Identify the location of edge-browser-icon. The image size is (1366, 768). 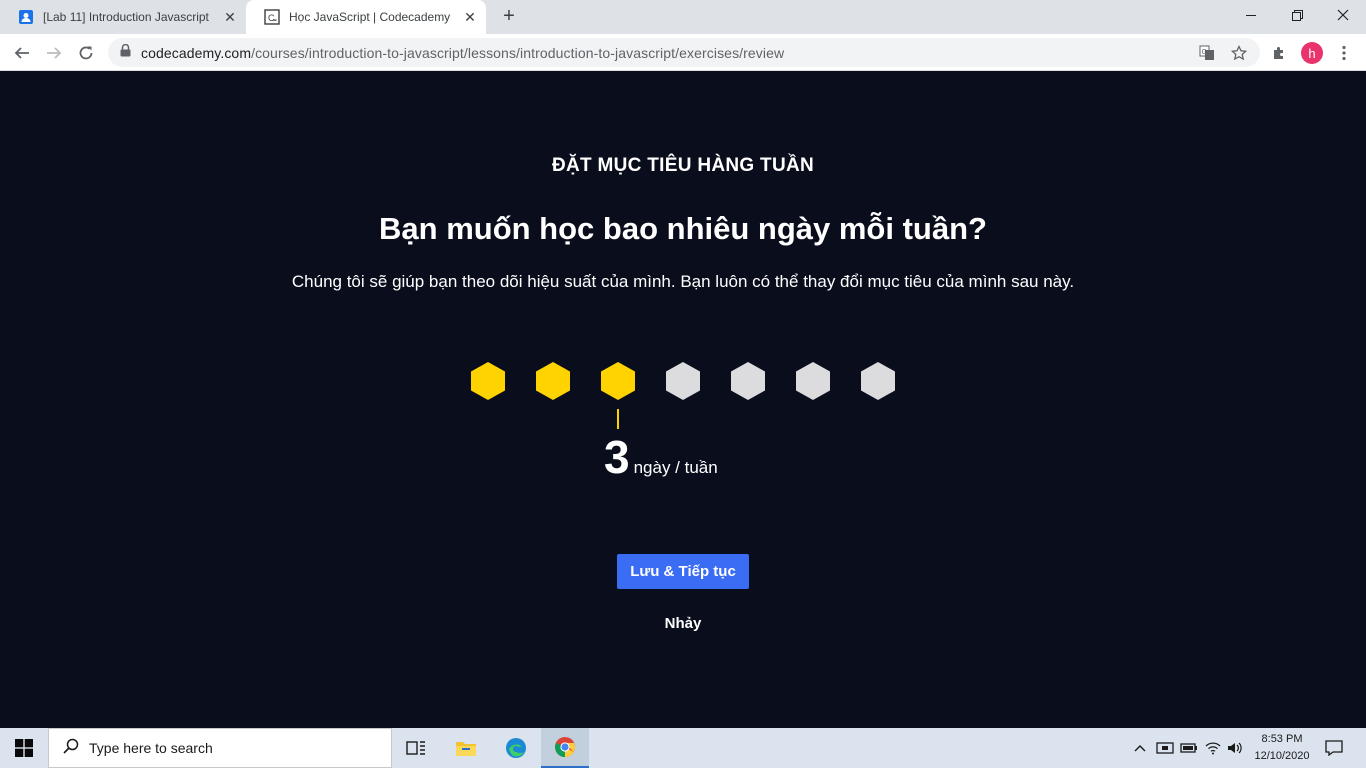
(516, 748).